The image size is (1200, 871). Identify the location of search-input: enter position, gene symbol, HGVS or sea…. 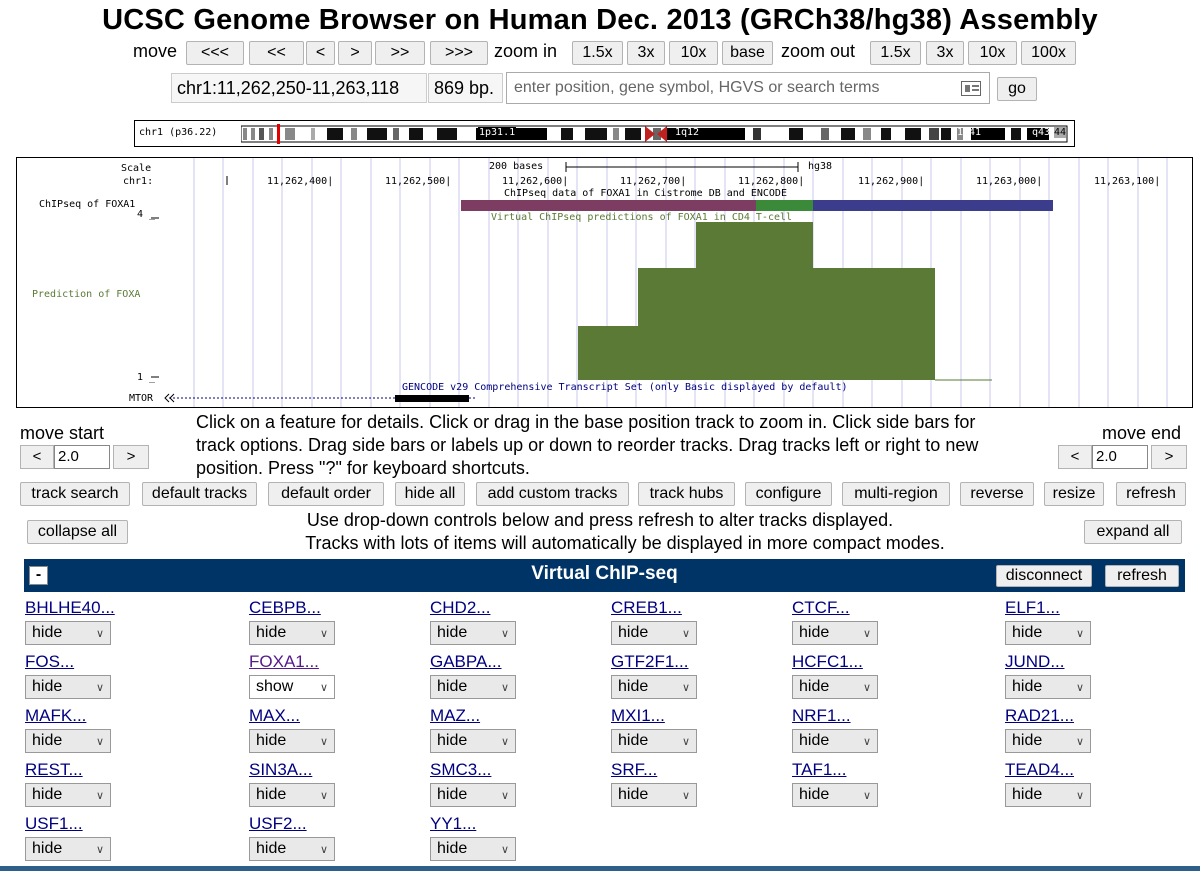
(748, 88).